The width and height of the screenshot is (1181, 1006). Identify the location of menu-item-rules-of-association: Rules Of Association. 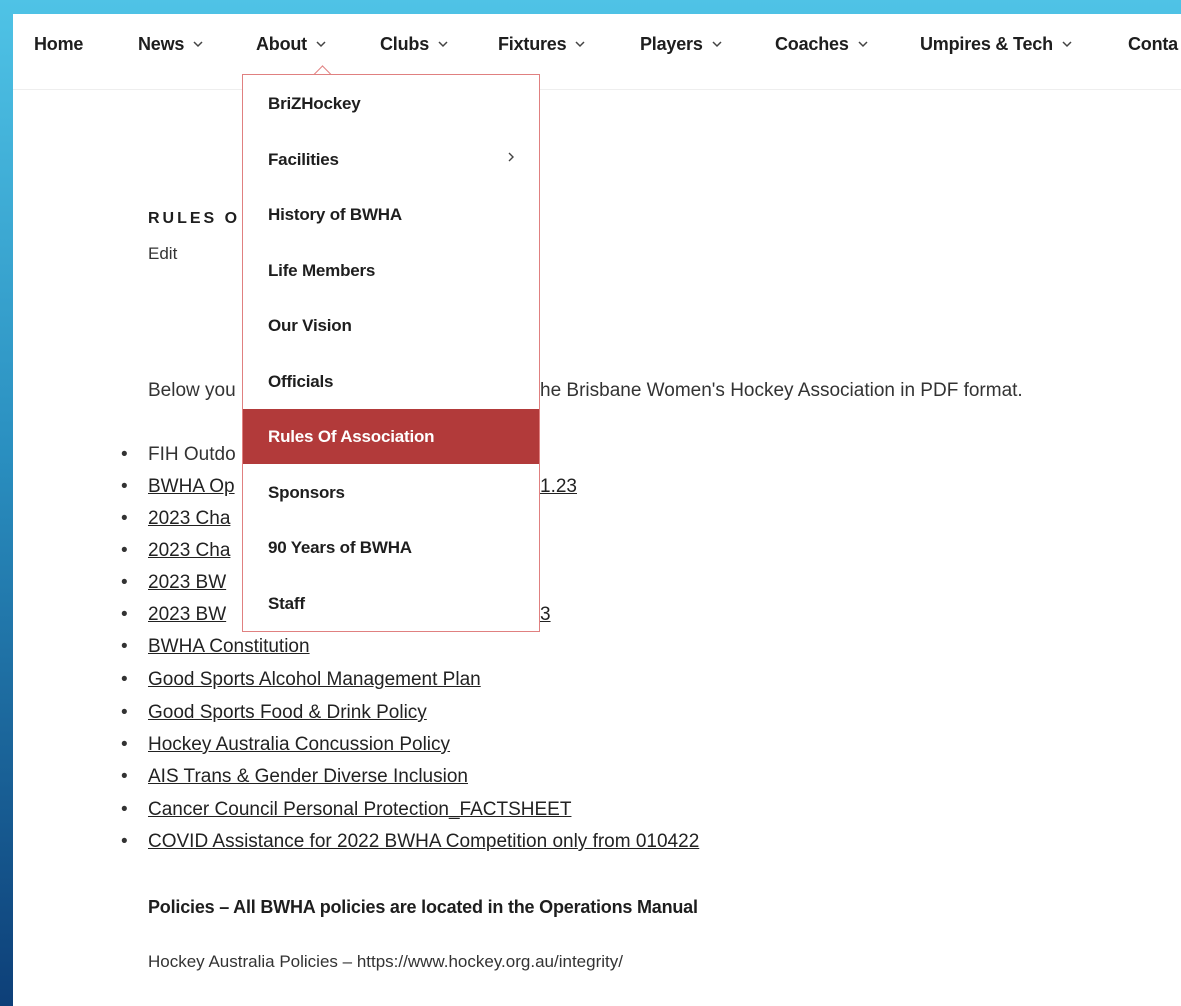
(391, 436).